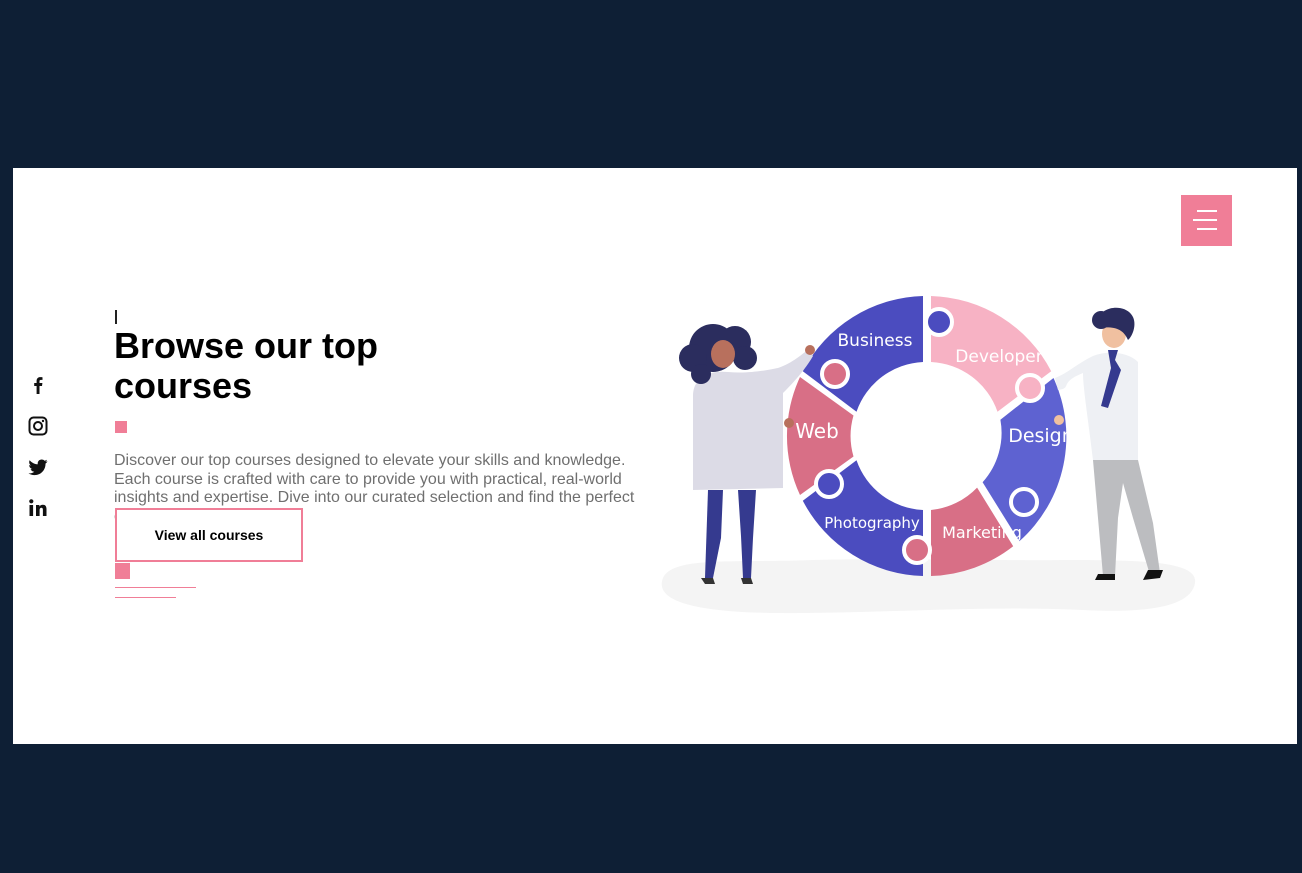 The image size is (1302, 873). I want to click on segment-label-web: Web, so click(817, 431).